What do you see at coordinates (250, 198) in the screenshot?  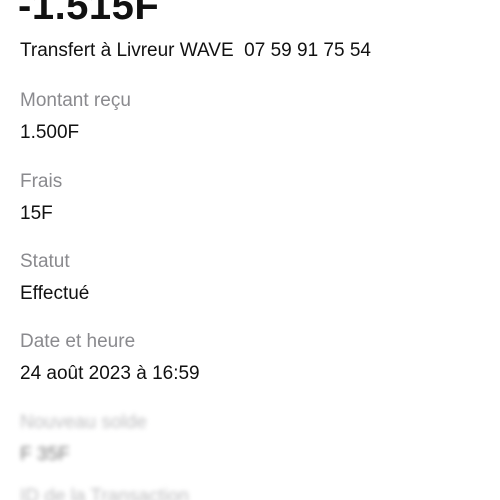 I see `fees-field: Frais 15F` at bounding box center [250, 198].